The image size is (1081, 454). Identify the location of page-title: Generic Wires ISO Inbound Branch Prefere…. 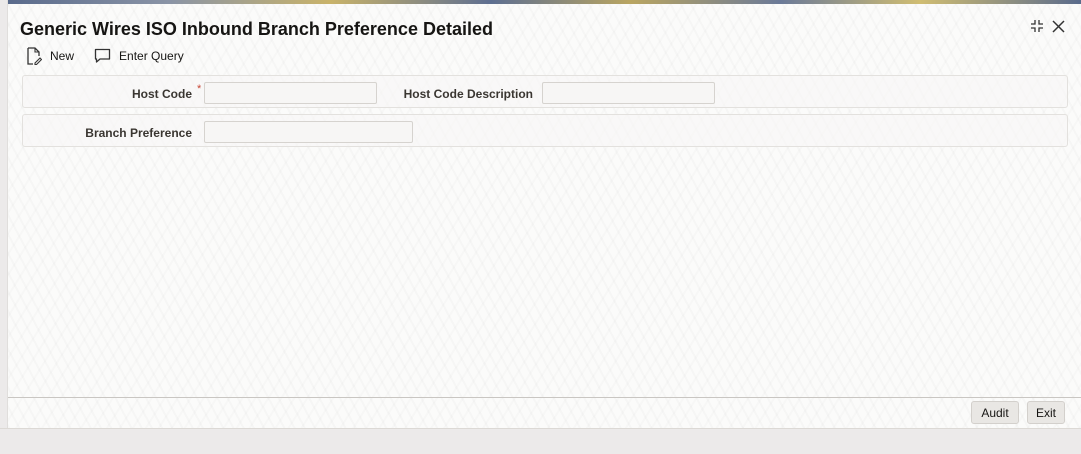
(256, 29).